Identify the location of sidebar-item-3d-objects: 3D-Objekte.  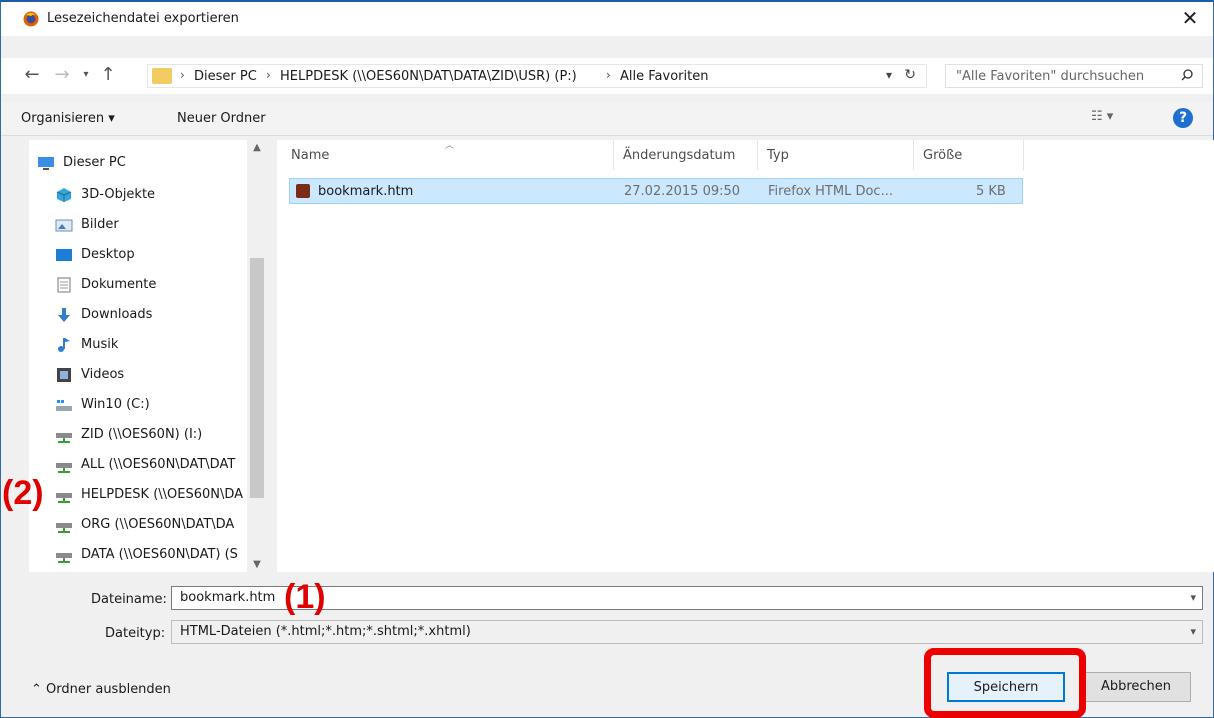
(161, 195).